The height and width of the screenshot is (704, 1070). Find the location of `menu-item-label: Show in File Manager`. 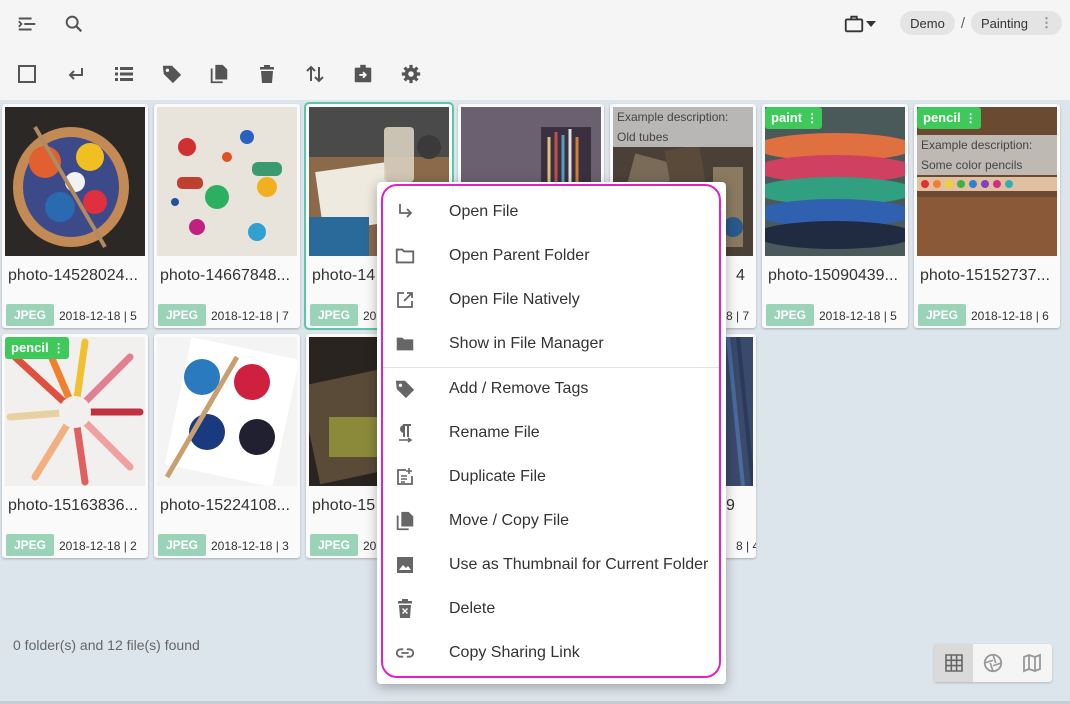

menu-item-label: Show in File Manager is located at coordinates (526, 343).